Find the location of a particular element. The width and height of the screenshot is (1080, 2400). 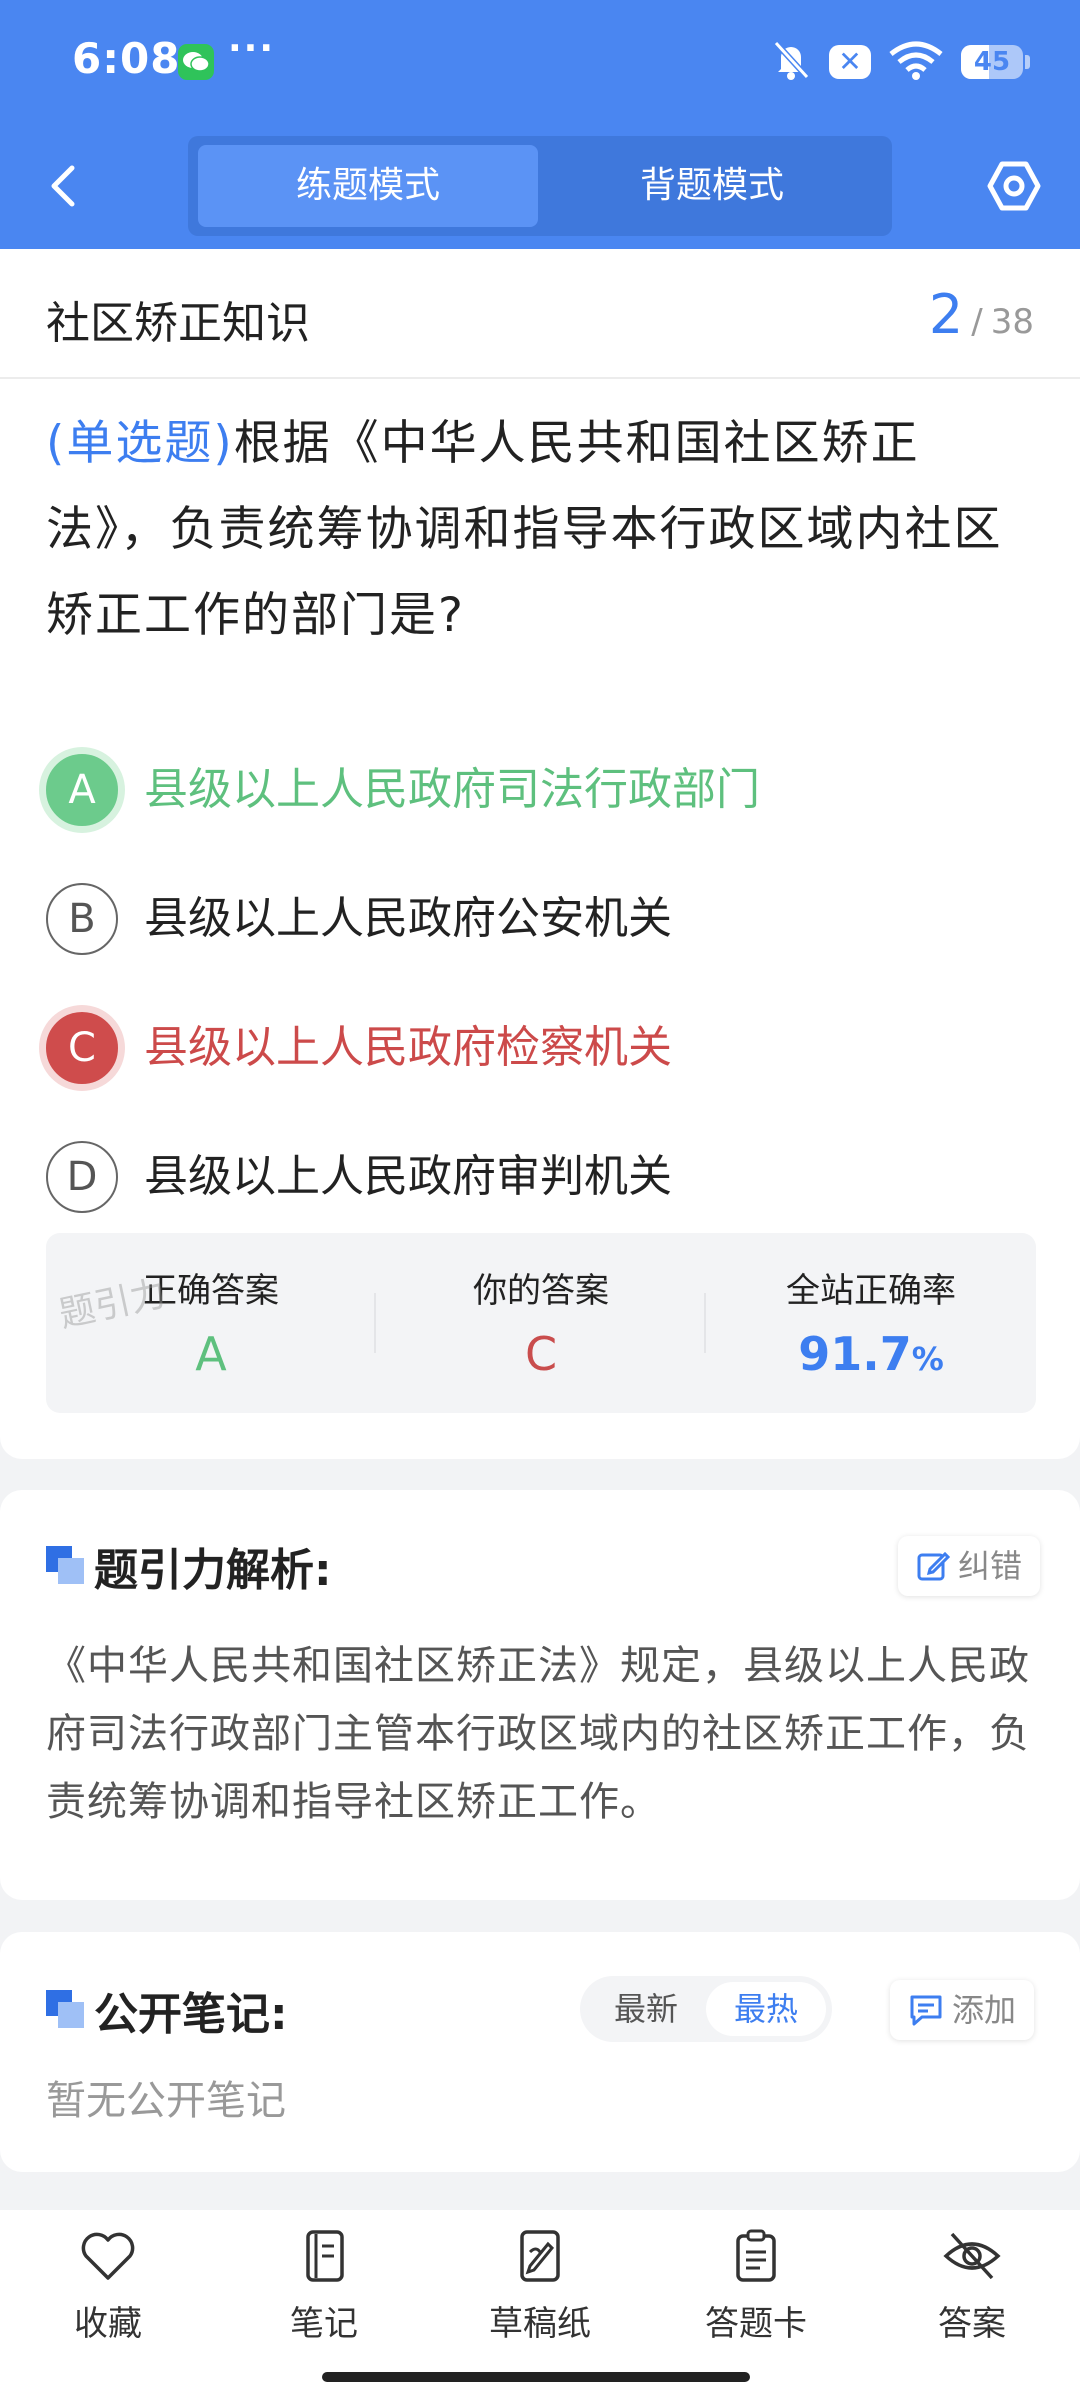

option-text: 县级以上人民政府司法行政部门 is located at coordinates (452, 789).